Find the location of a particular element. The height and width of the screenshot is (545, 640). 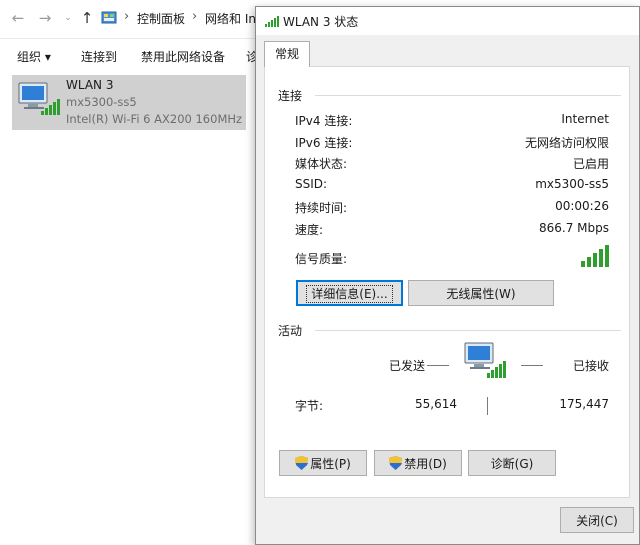

activity-group-title: 活动 is located at coordinates (290, 331).